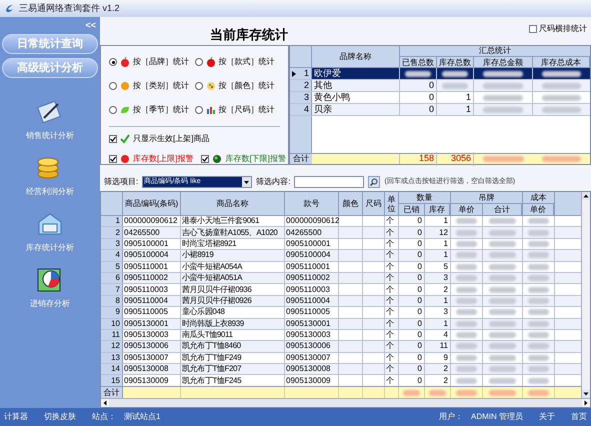 The width and height of the screenshot is (591, 426). Describe the element at coordinates (233, 369) in the screenshot. I see `table-cell: 凯允布丁T恤F207` at that location.